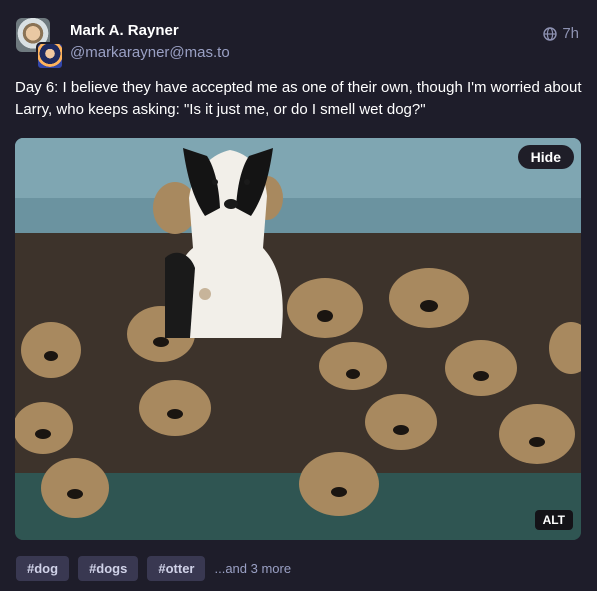 Image resolution: width=597 pixels, height=591 pixels. What do you see at coordinates (252, 568) in the screenshot?
I see `more-hashtags-link: ...and 3 more` at bounding box center [252, 568].